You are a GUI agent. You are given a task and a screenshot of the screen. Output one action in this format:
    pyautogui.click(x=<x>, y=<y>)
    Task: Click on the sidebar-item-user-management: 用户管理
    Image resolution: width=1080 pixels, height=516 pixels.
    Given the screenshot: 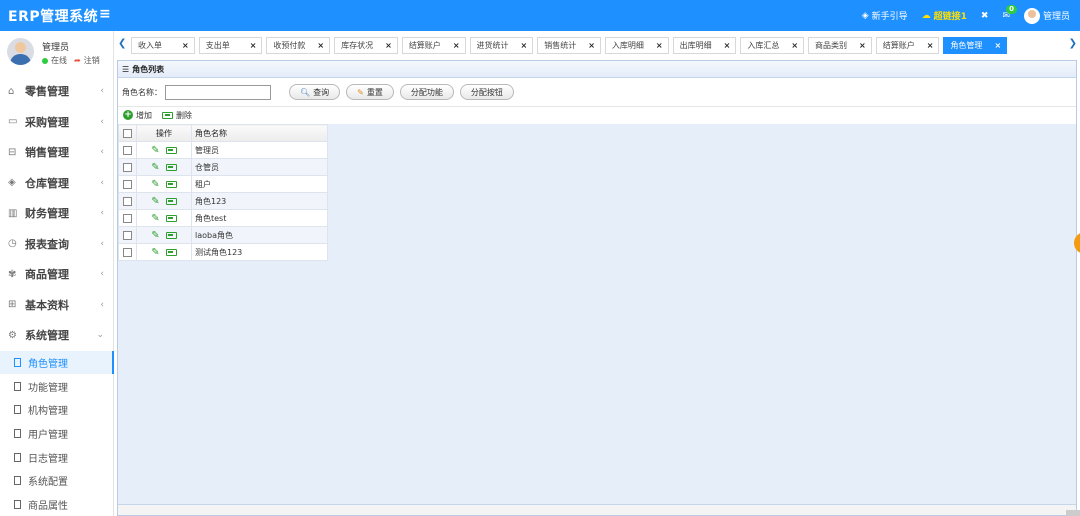 What is the action you would take?
    pyautogui.click(x=57, y=434)
    